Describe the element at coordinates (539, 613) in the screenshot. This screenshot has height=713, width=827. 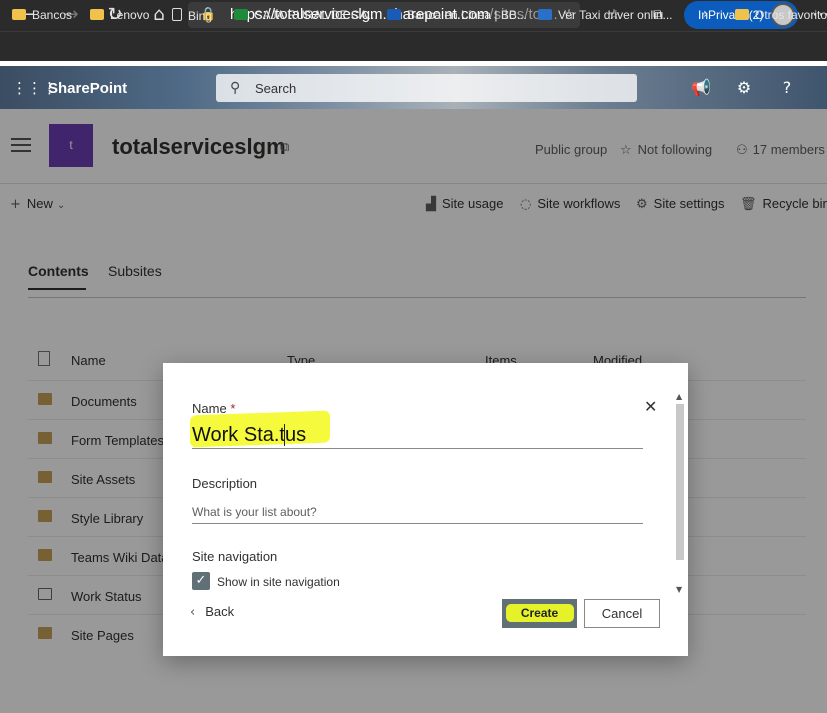
I see `create-button-label: Create` at that location.